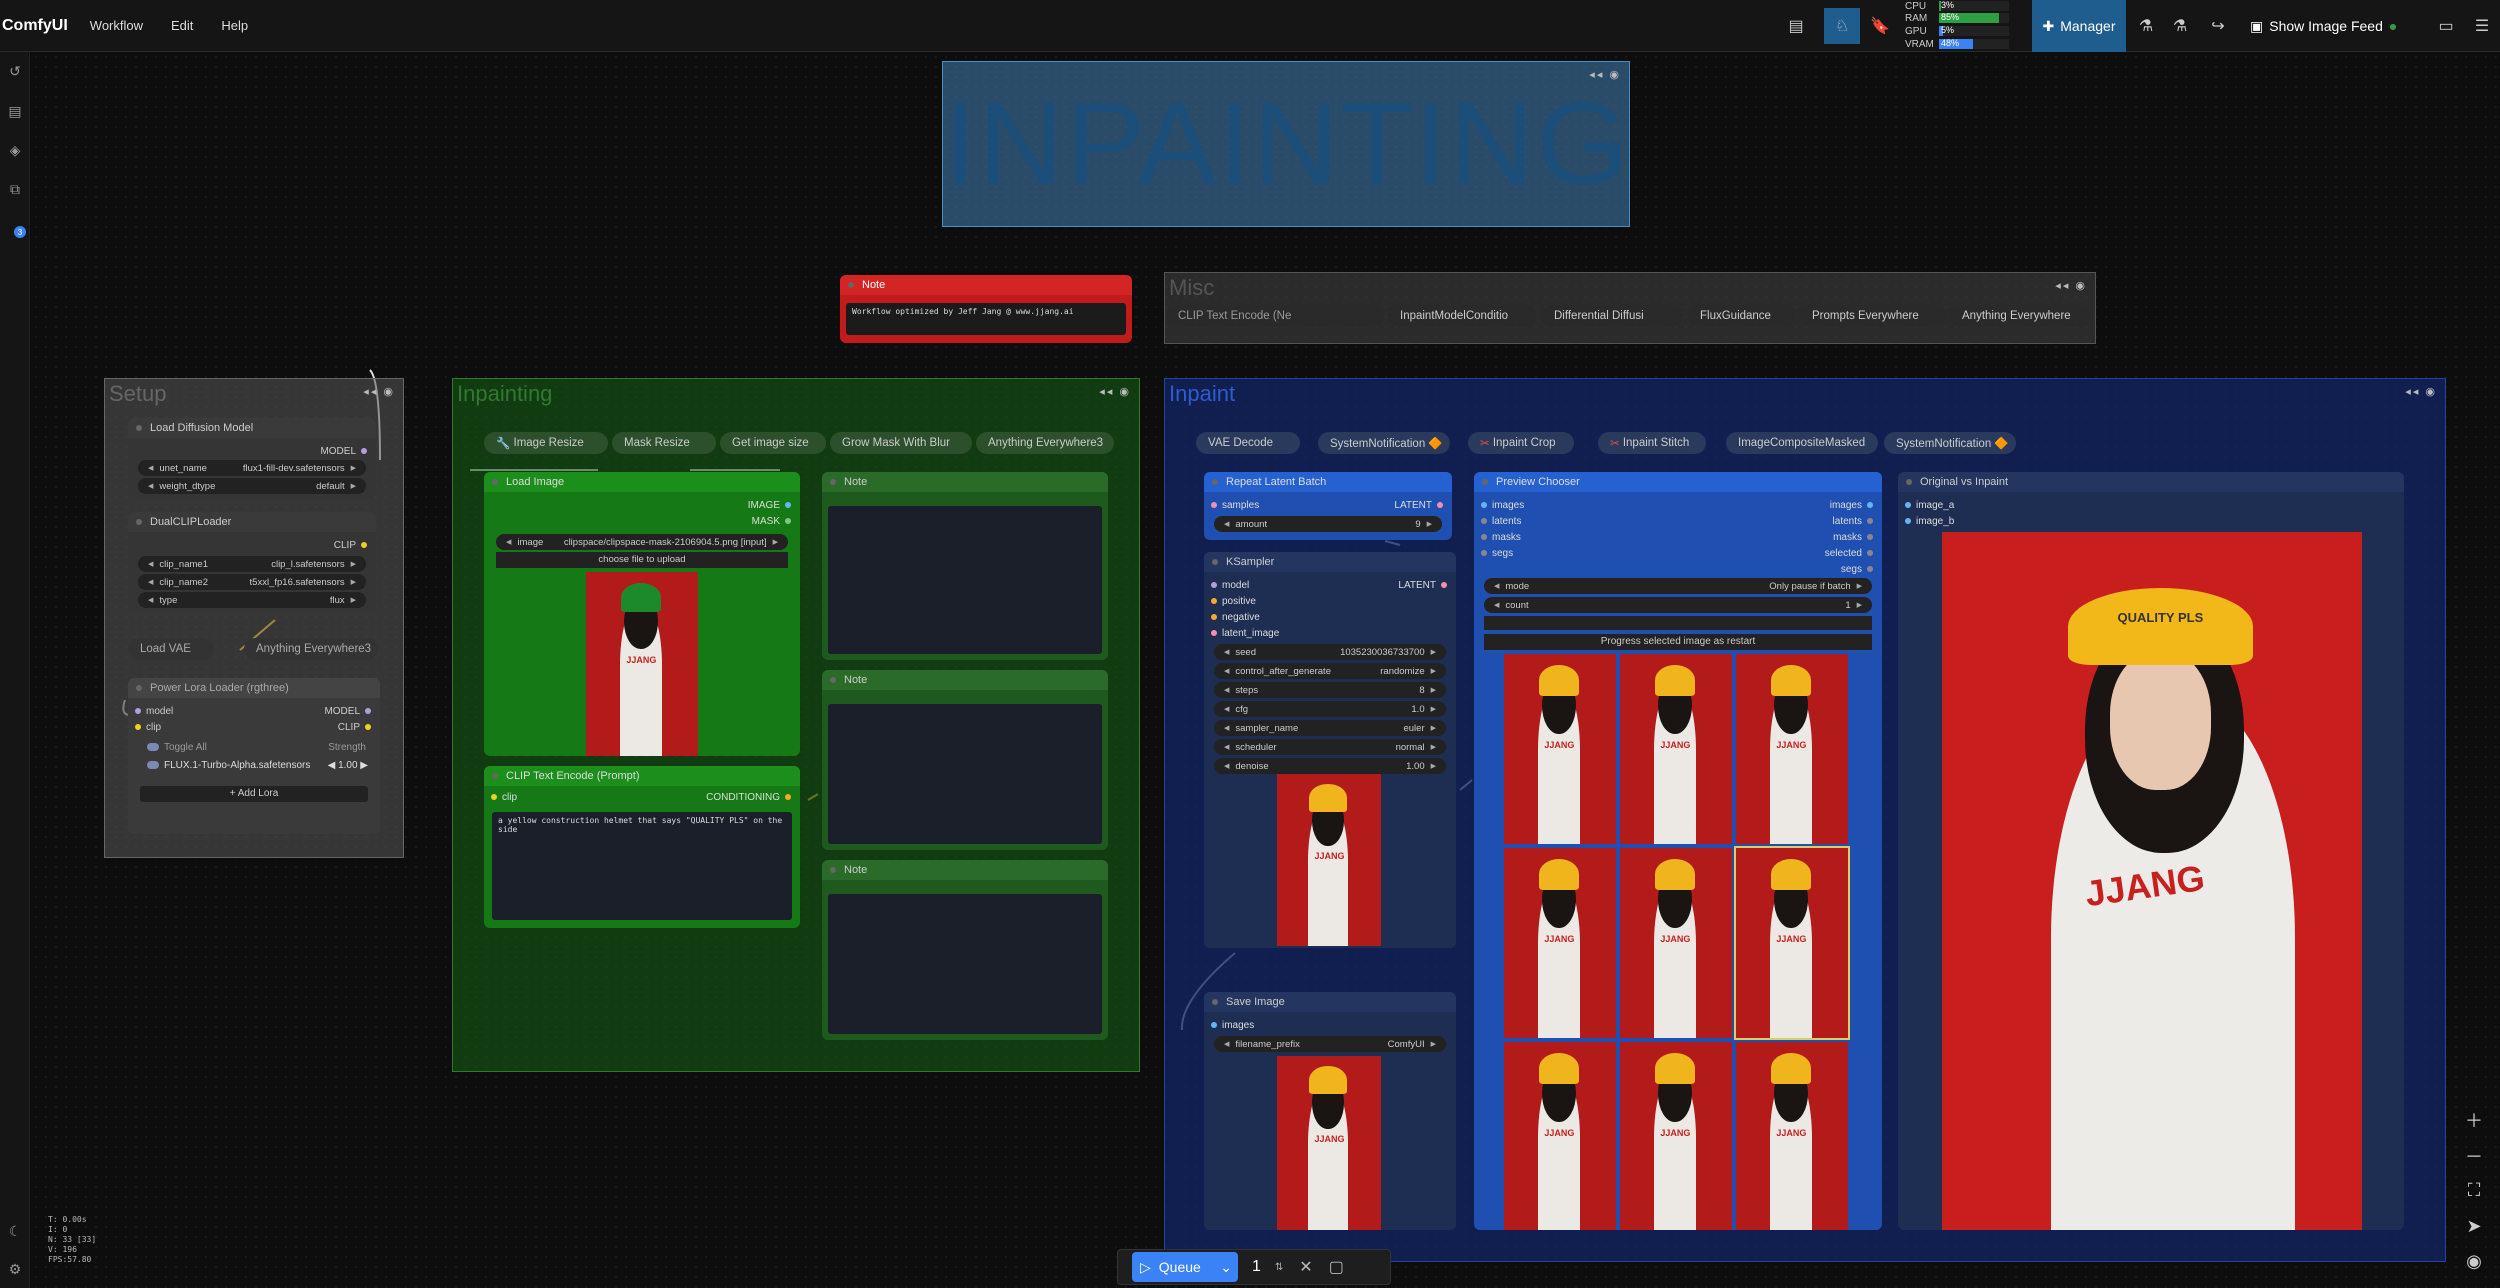  Describe the element at coordinates (1248, 443) in the screenshot. I see `vae-decode-node: VAE Decode` at that location.